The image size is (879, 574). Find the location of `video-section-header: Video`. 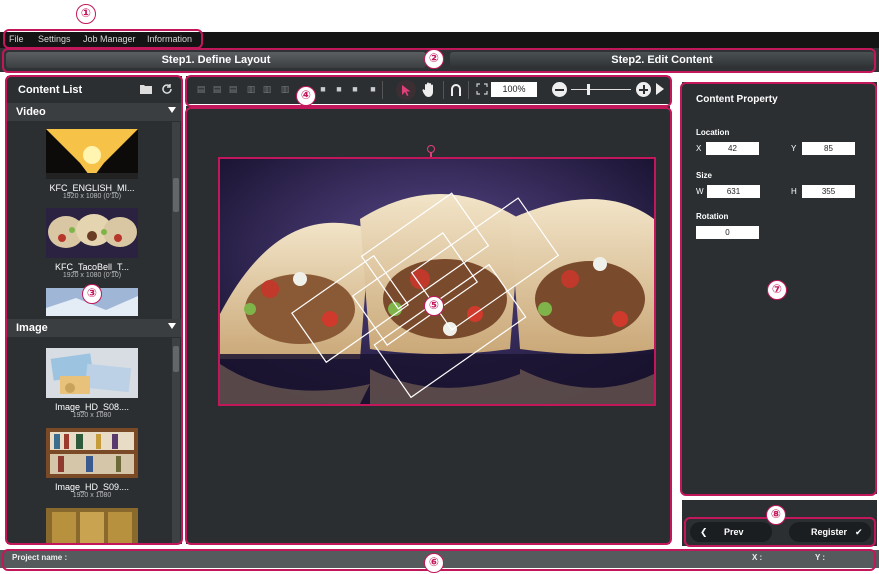

video-section-header: Video is located at coordinates (94, 112).